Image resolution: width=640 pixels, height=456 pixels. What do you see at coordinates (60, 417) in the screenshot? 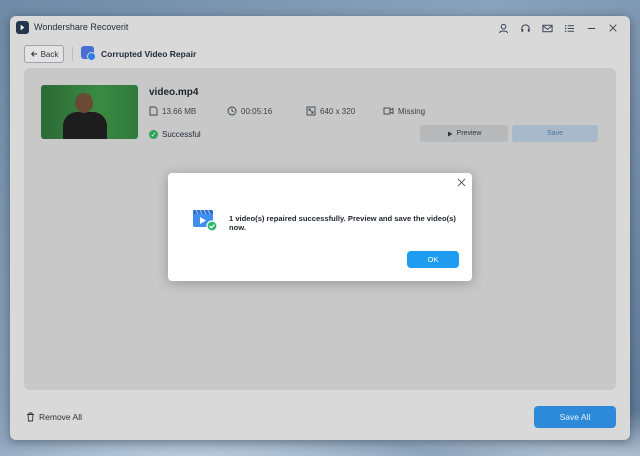
I see `remove-all-label: Remove All` at bounding box center [60, 417].